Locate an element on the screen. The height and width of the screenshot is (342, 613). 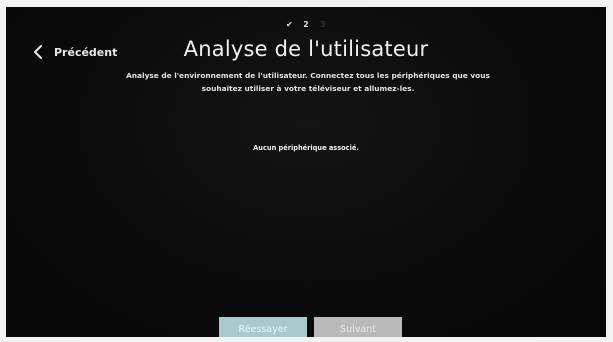
step-3-upcoming: 3 is located at coordinates (323, 24).